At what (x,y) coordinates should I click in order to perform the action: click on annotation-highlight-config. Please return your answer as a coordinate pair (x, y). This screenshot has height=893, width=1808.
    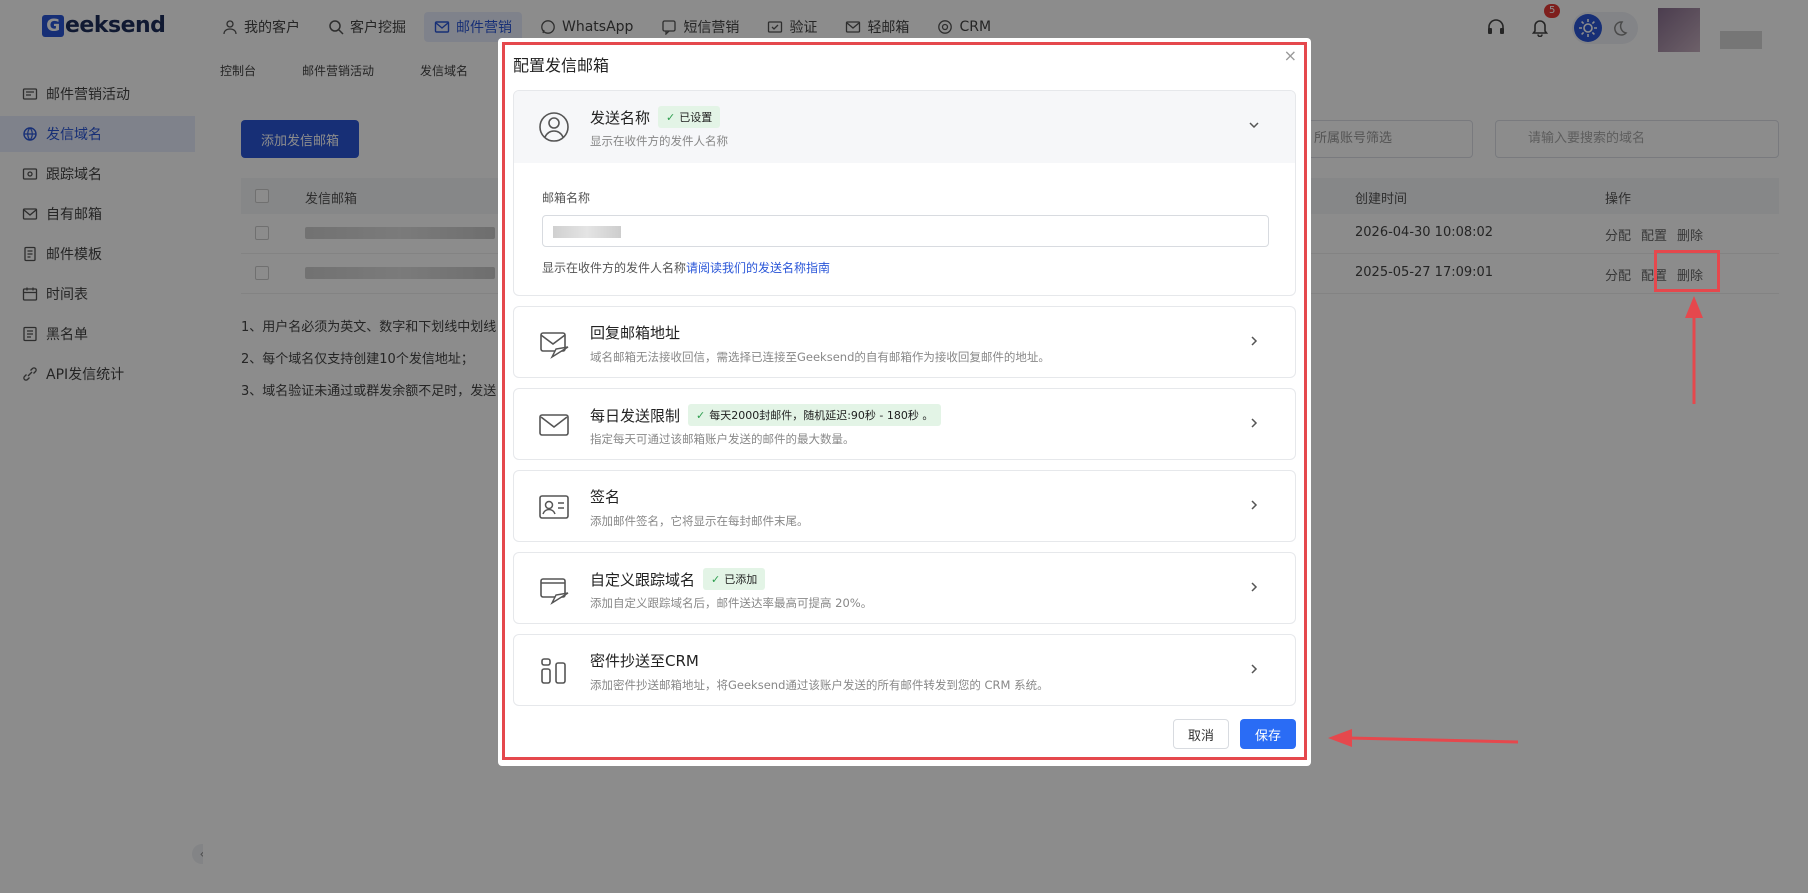
    Looking at the image, I should click on (1687, 271).